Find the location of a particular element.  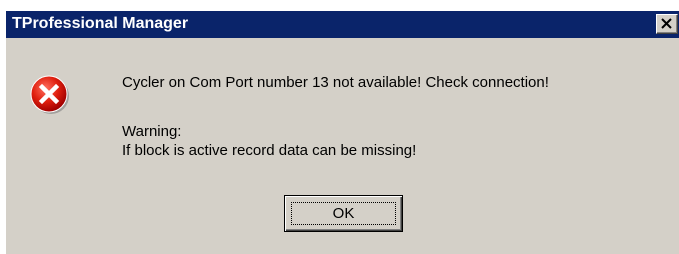

window-title: TProfessional Manager is located at coordinates (100, 23).